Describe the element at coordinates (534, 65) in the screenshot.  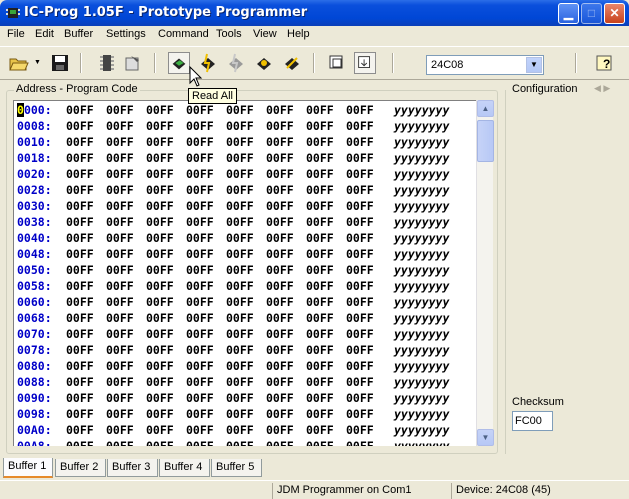
I see `chevron-down-icon: ▼` at that location.